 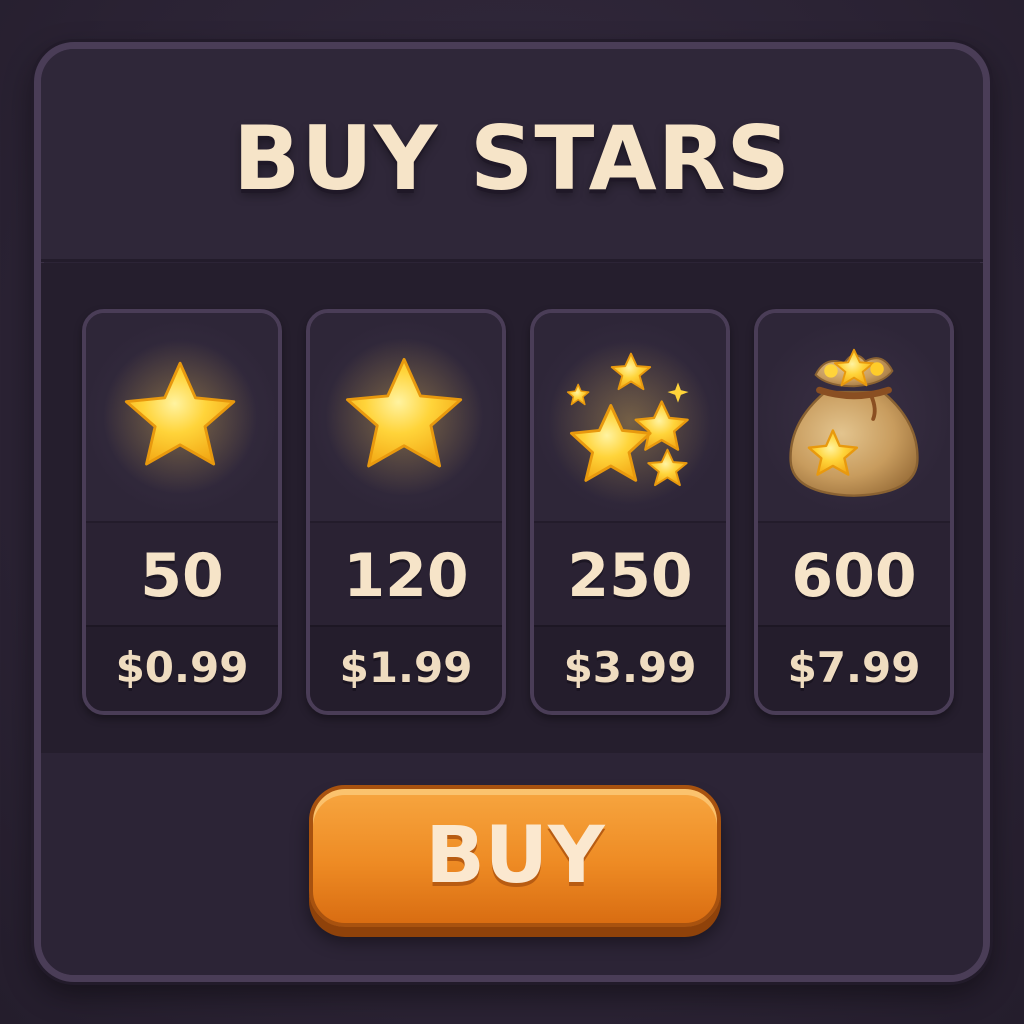 I want to click on package-price-area: $0.99, so click(x=182, y=668).